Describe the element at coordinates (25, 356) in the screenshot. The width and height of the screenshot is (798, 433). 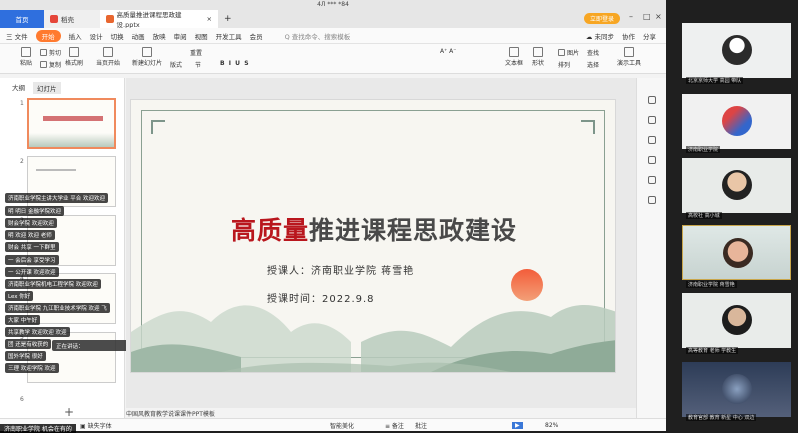
I see `chat-overlay: 国外学院 很好` at that location.